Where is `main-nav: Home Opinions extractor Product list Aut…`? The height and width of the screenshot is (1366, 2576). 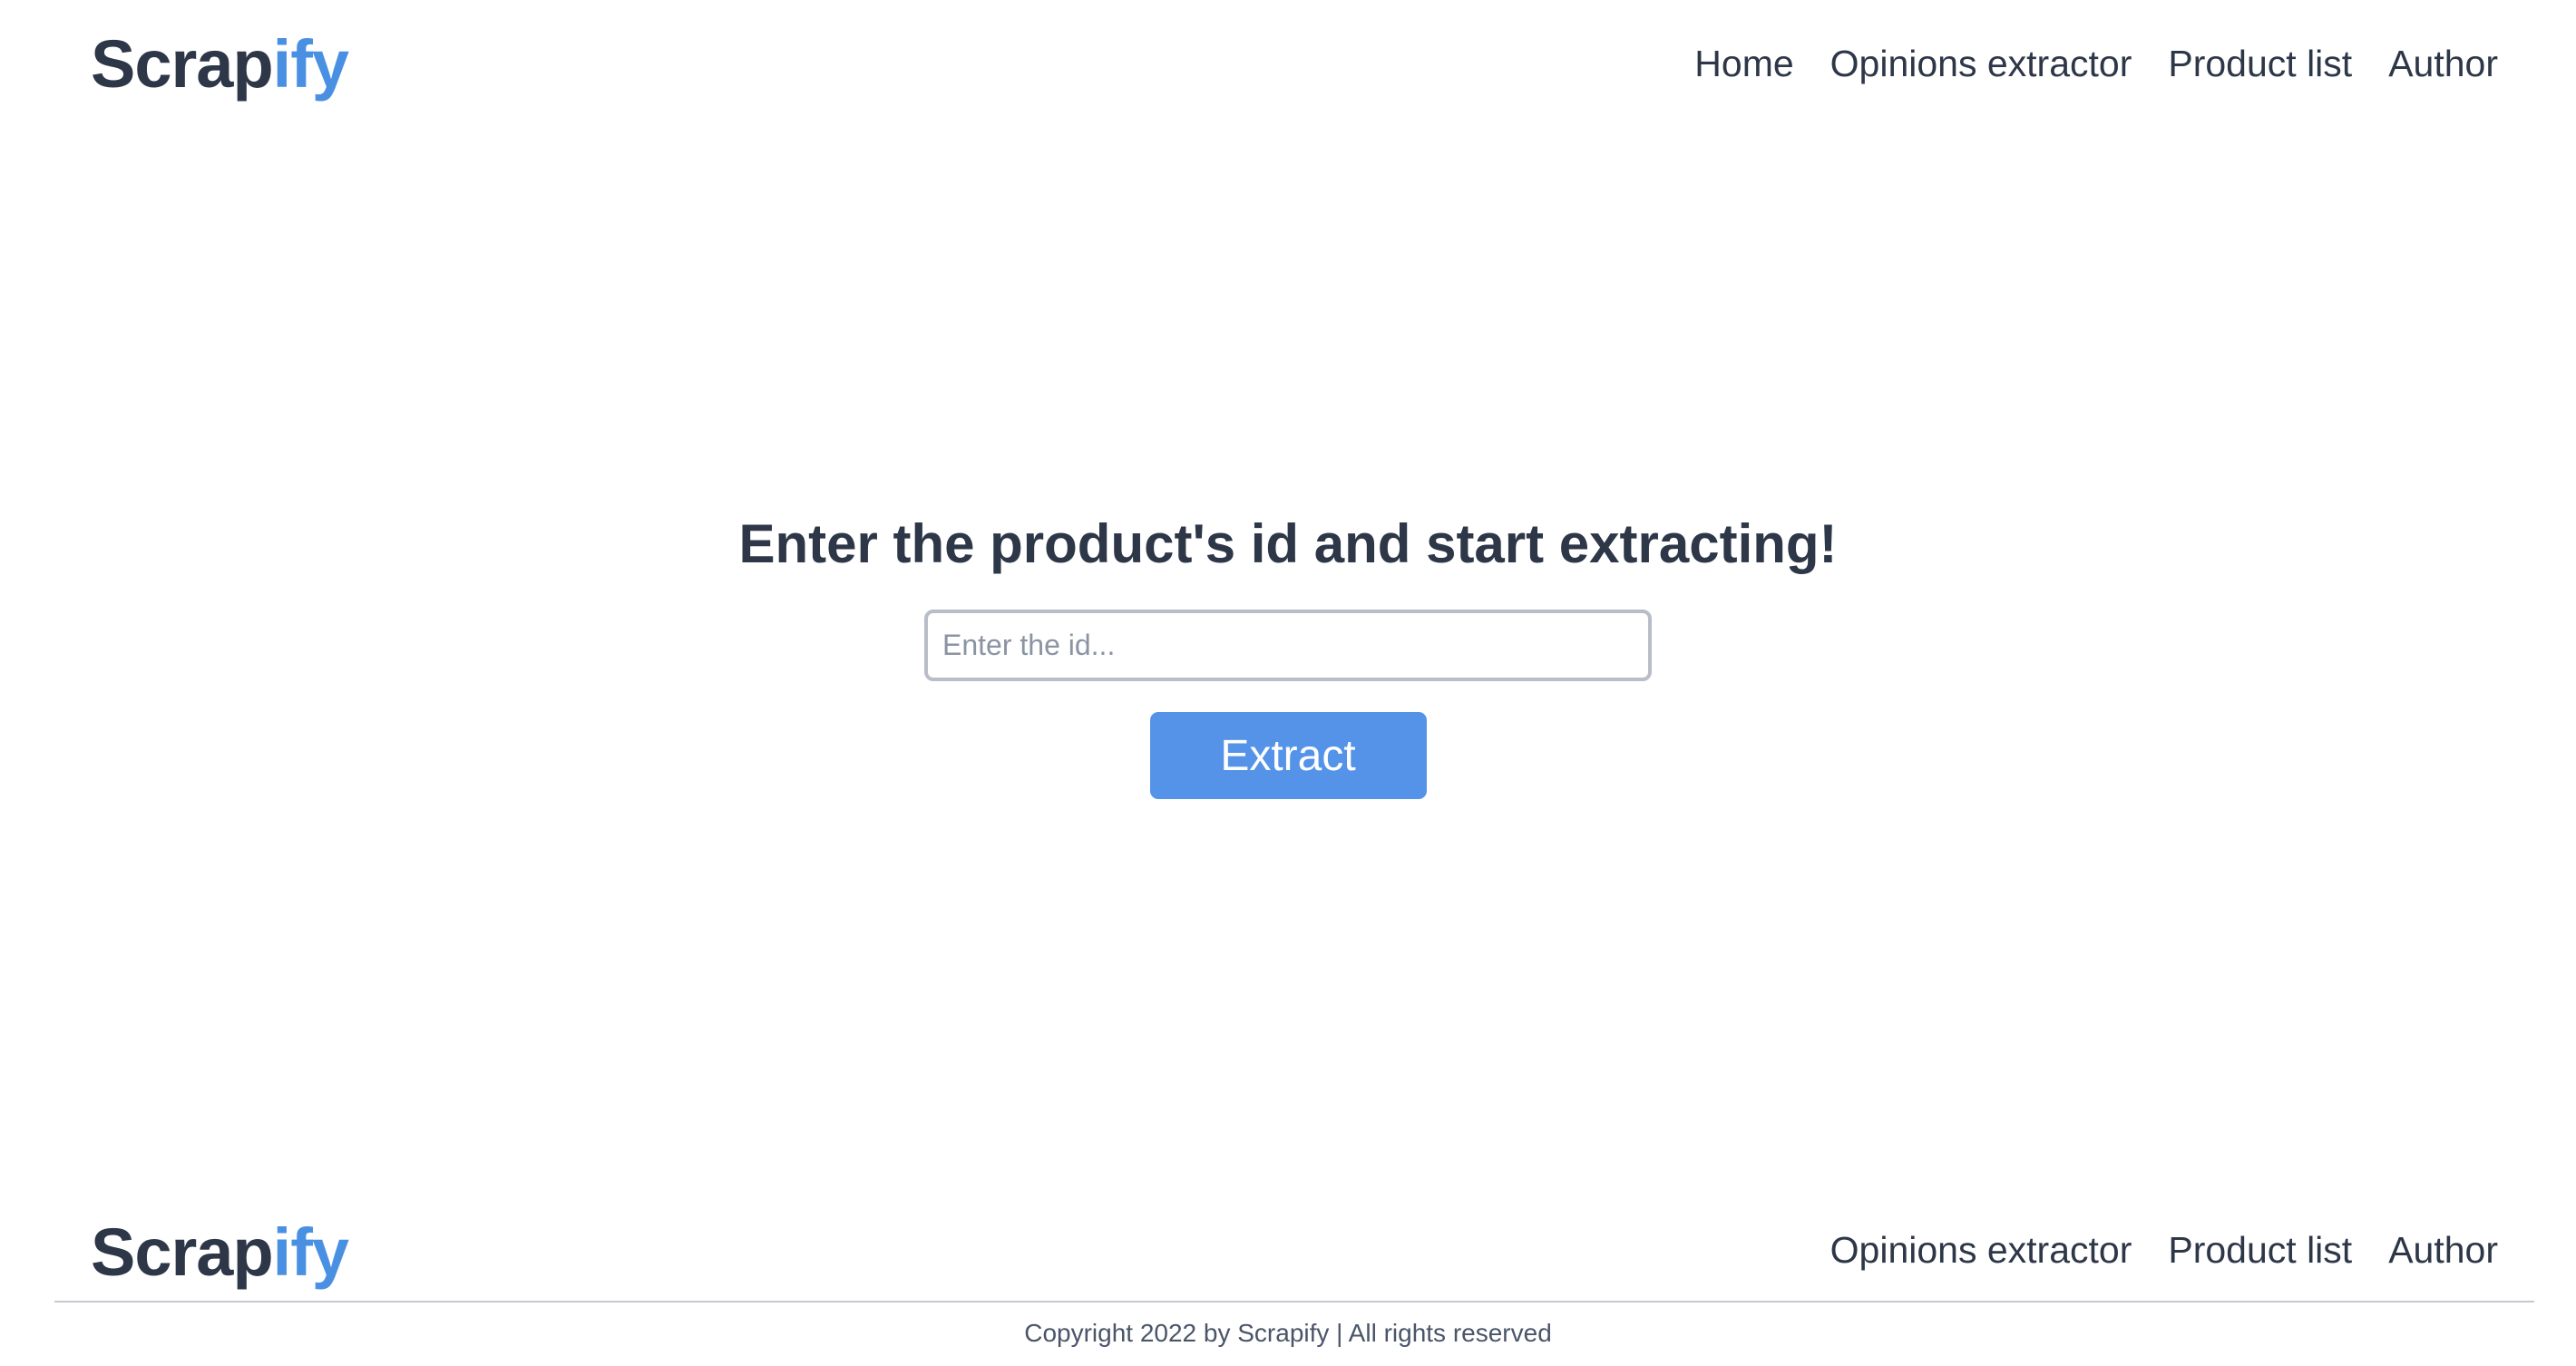 main-nav: Home Opinions extractor Product list Aut… is located at coordinates (2096, 63).